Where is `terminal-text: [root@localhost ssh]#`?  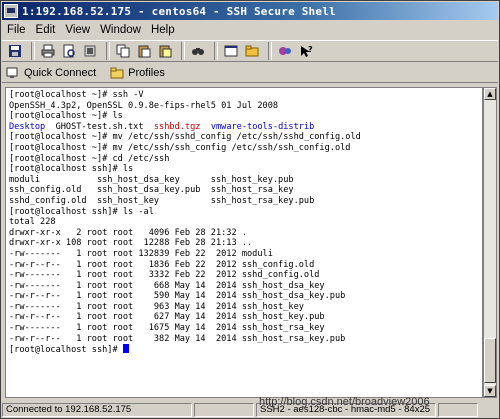
terminal-text: [root@localhost ssh]# is located at coordinates (66, 350).